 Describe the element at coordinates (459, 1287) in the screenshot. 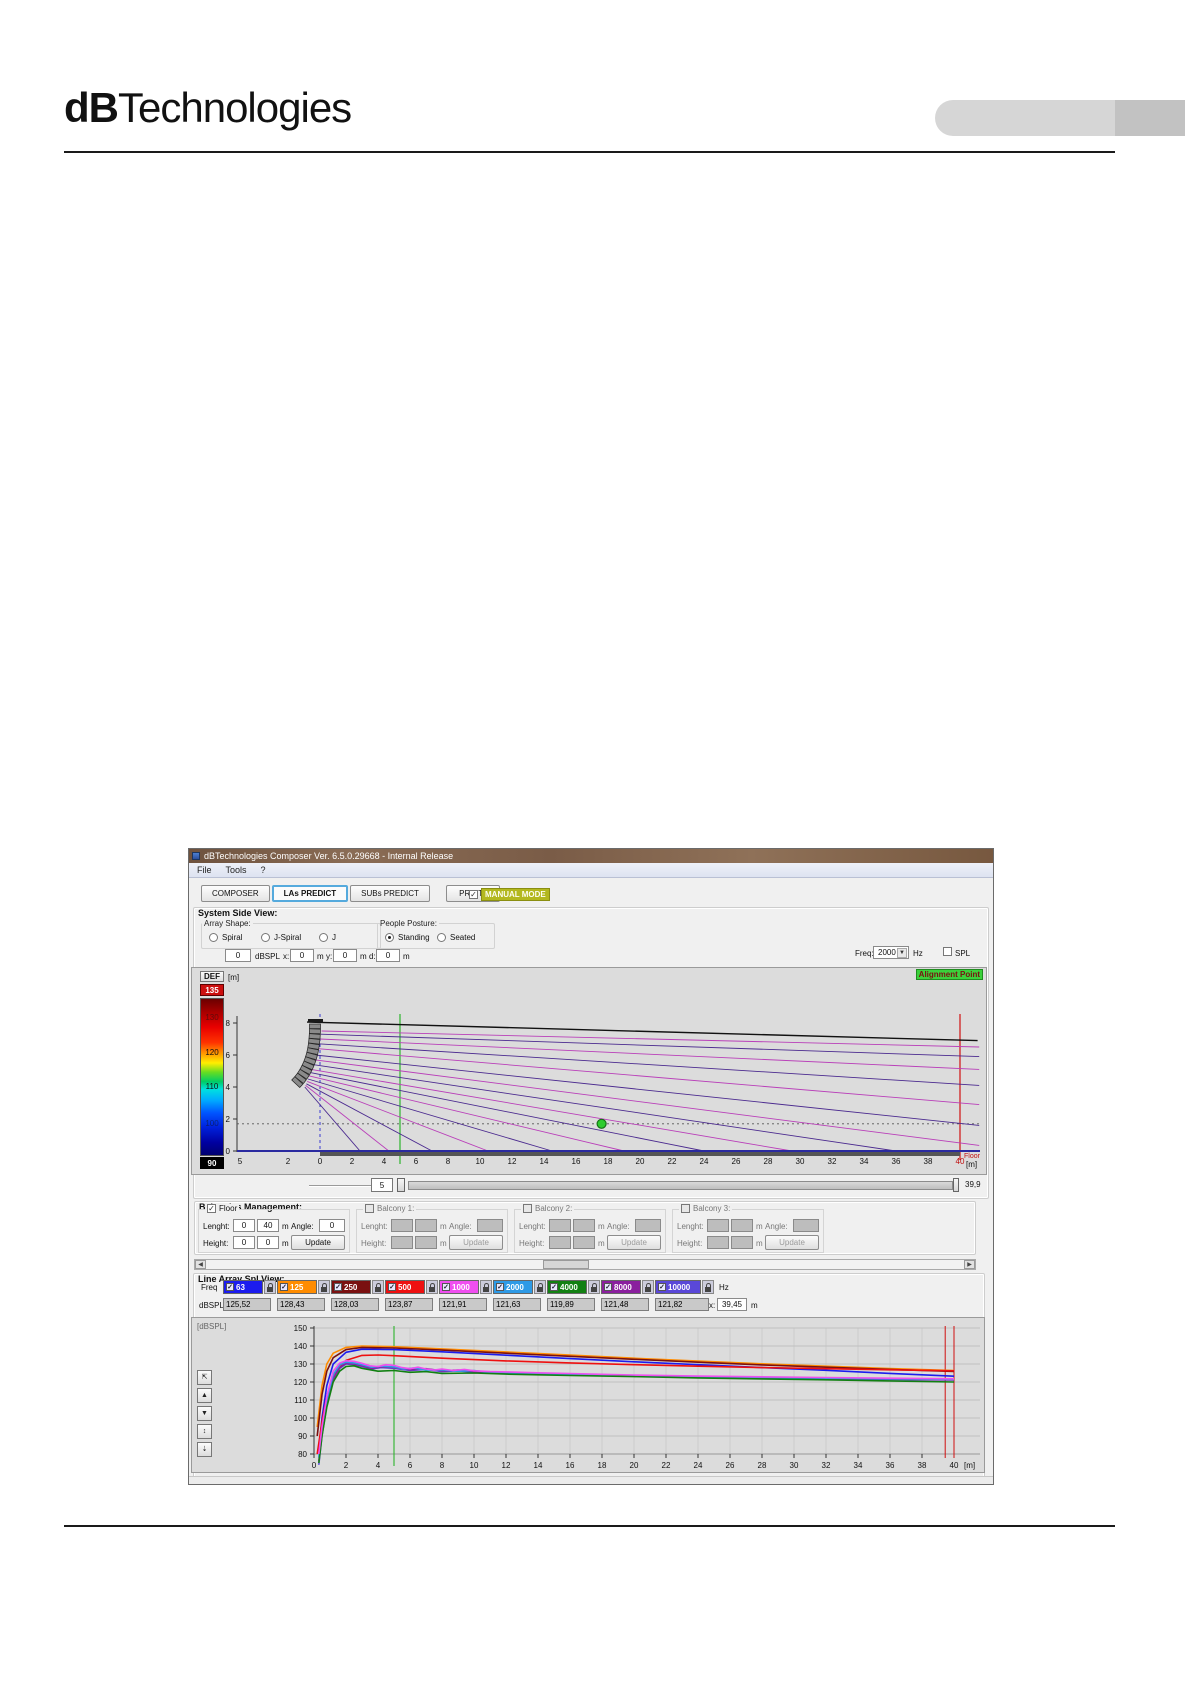

I see `freq-band-button: ✓ 1000` at that location.